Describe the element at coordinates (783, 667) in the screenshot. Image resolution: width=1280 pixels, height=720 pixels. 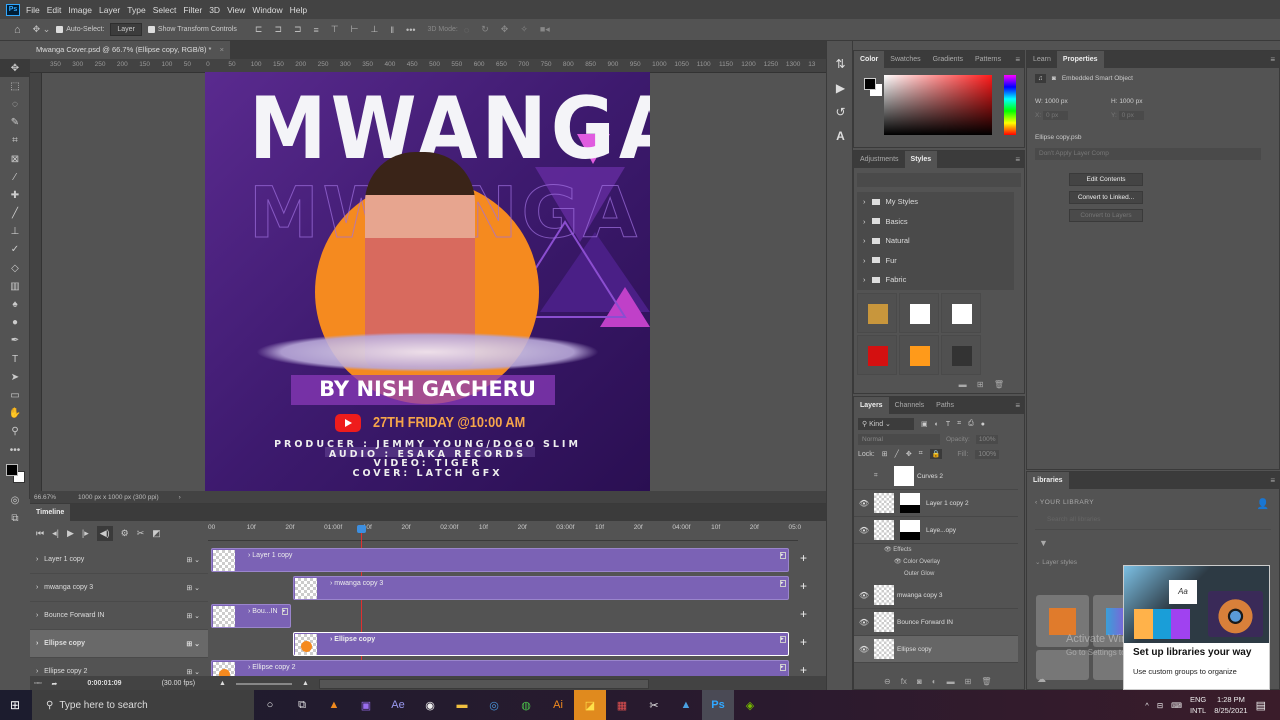
I see `clip-end-icon: ▸` at that location.